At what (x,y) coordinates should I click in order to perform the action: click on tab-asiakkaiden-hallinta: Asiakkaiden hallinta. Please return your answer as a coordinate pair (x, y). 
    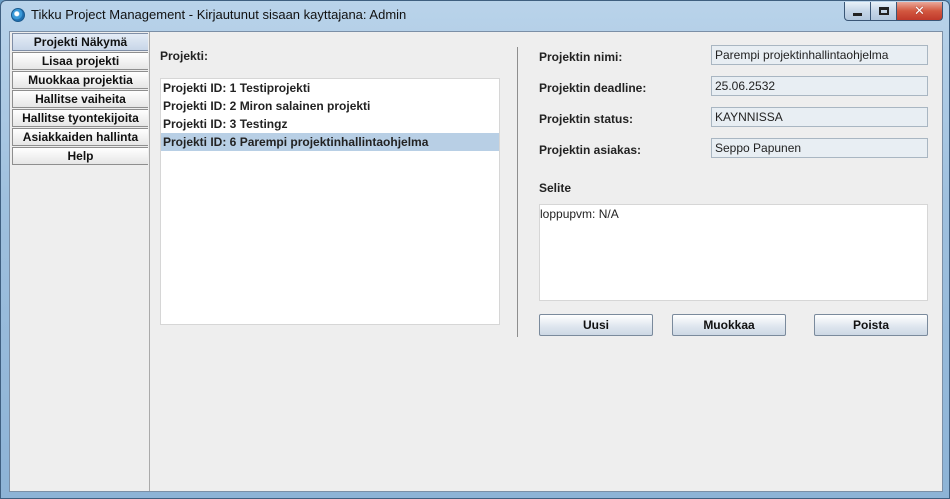
    Looking at the image, I should click on (80, 137).